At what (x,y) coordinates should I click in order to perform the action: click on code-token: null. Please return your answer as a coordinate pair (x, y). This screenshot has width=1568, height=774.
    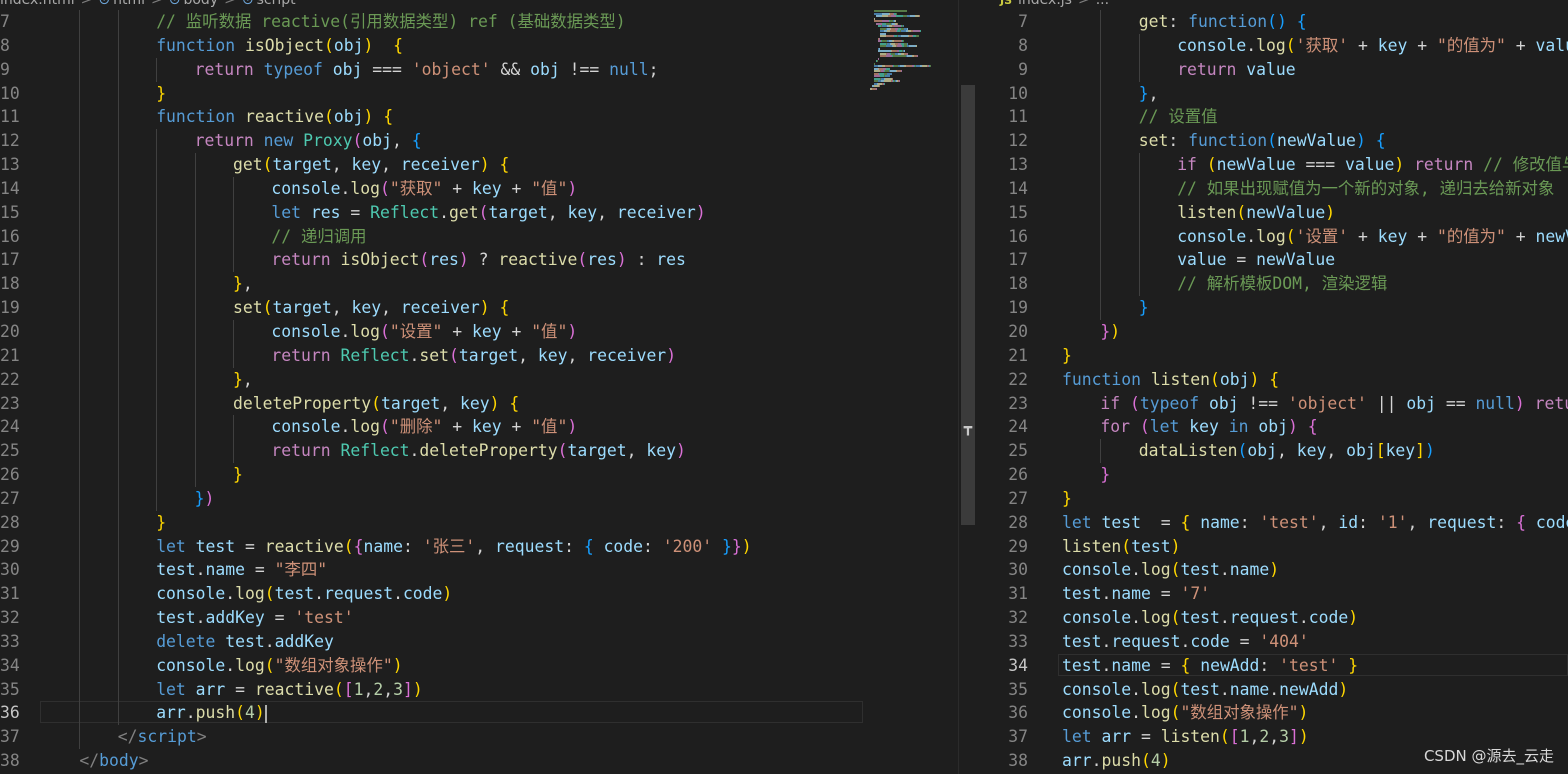
    Looking at the image, I should click on (1495, 403).